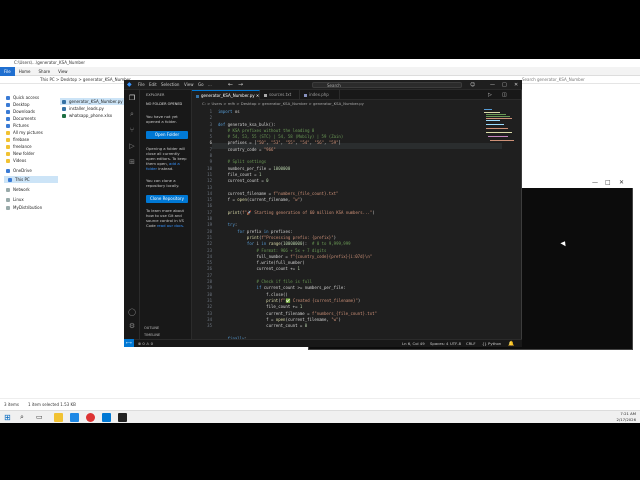 This screenshot has height=480, width=640. Describe the element at coordinates (240, 85) in the screenshot. I see `forward-arrow-icon: →` at that location.